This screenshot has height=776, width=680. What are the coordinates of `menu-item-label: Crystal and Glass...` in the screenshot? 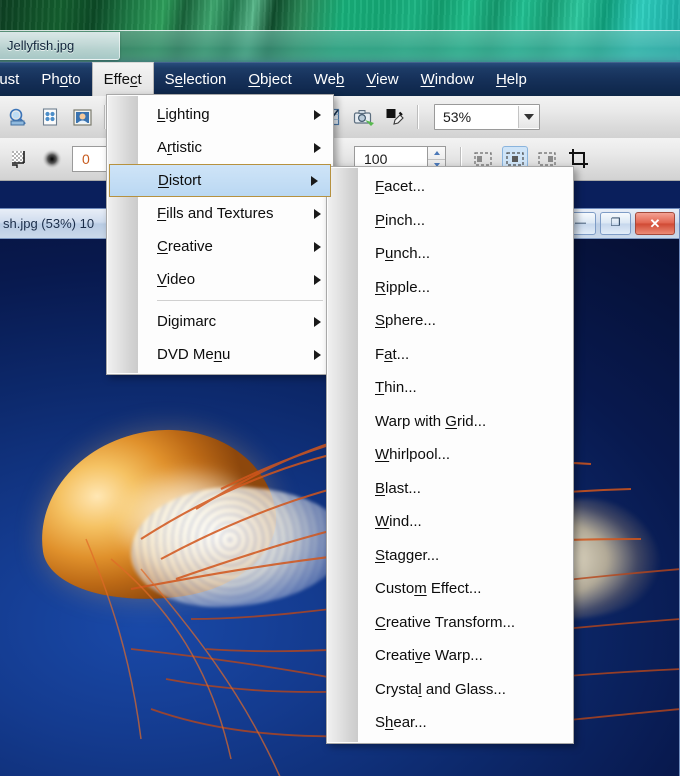 It's located at (440, 689).